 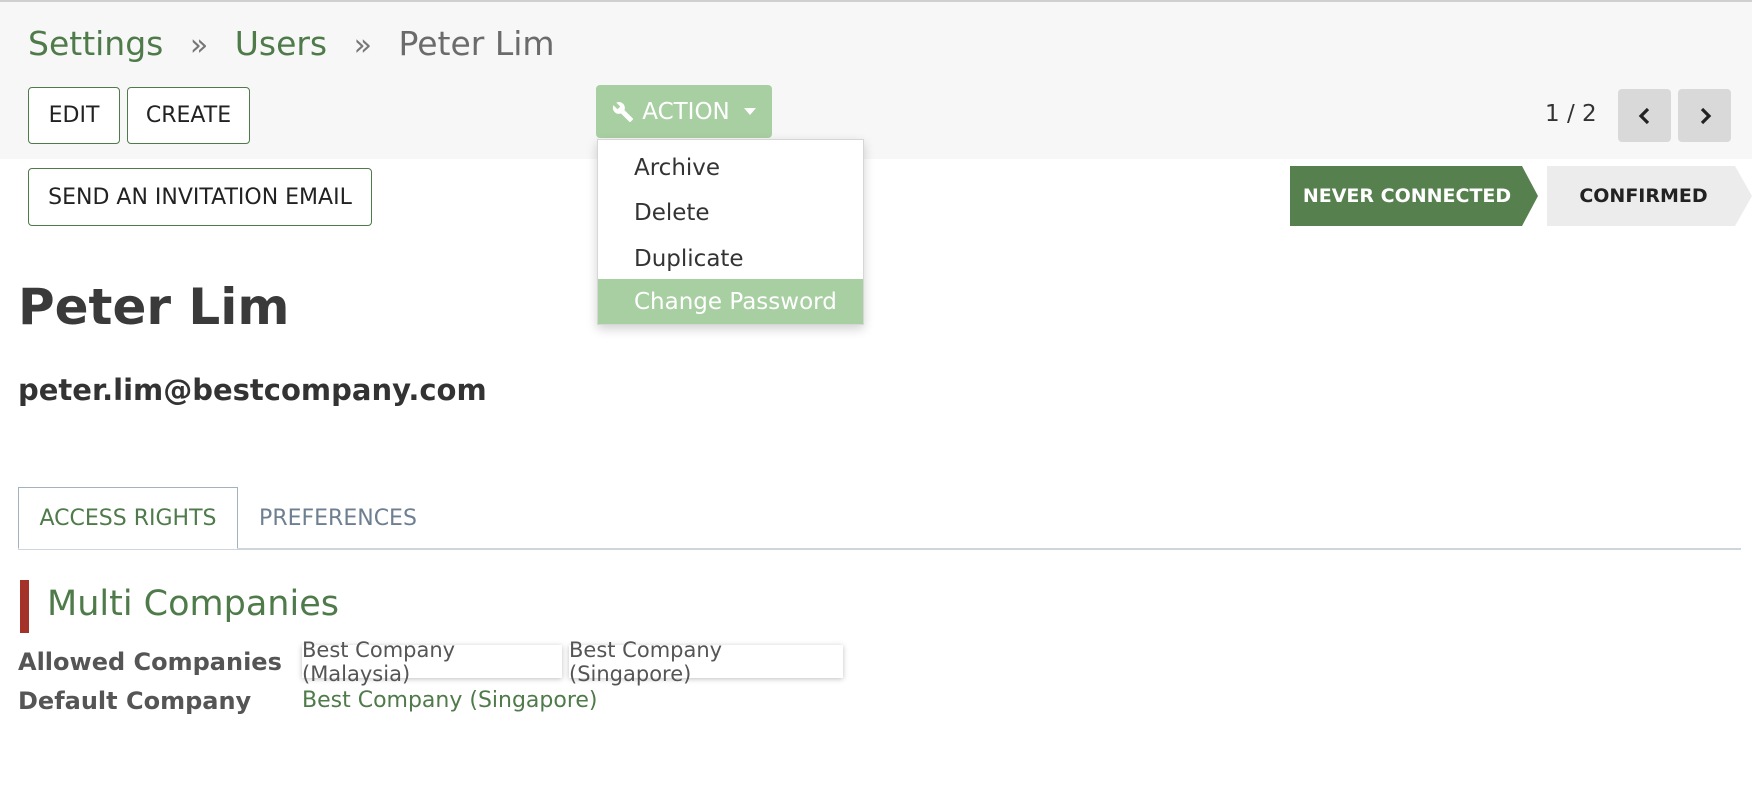 What do you see at coordinates (252, 390) in the screenshot?
I see `record-email: peter.lim@bestcompany.com` at bounding box center [252, 390].